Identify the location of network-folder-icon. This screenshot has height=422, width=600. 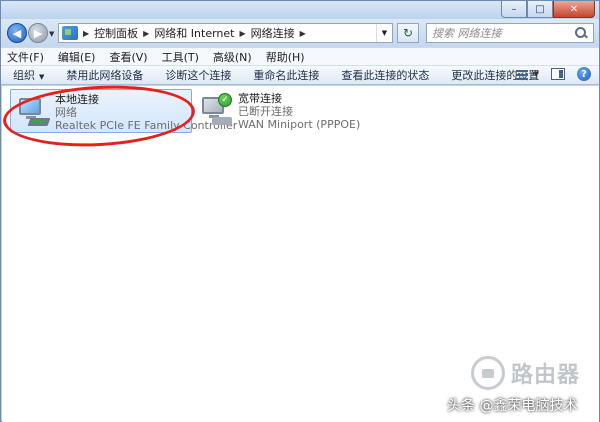
(70, 33).